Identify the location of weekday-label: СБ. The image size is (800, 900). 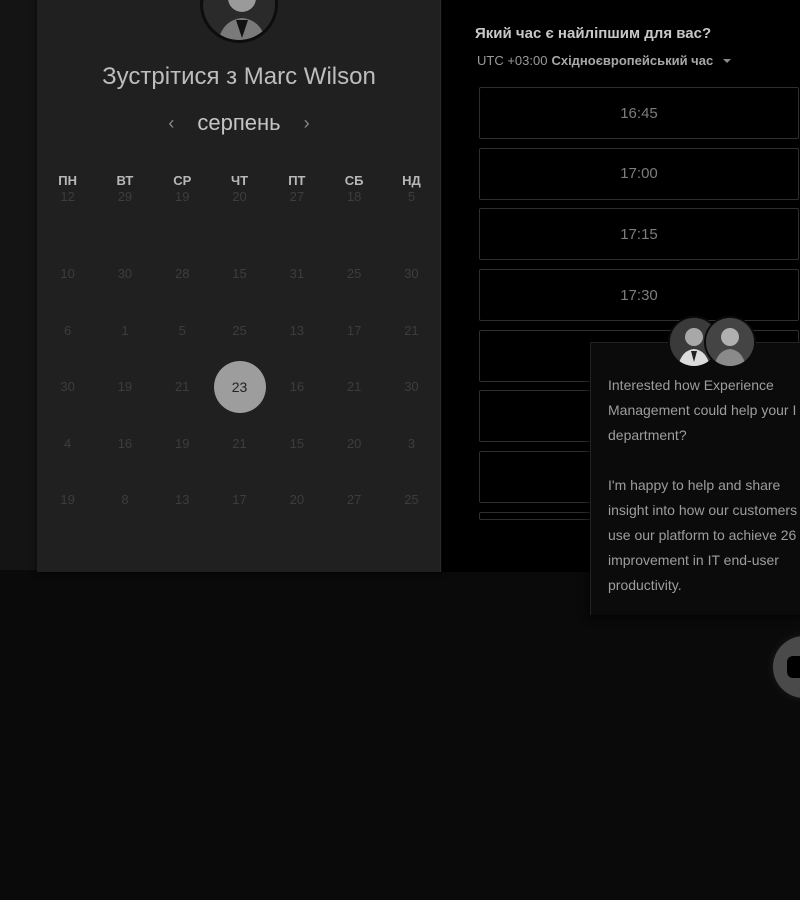
(354, 180).